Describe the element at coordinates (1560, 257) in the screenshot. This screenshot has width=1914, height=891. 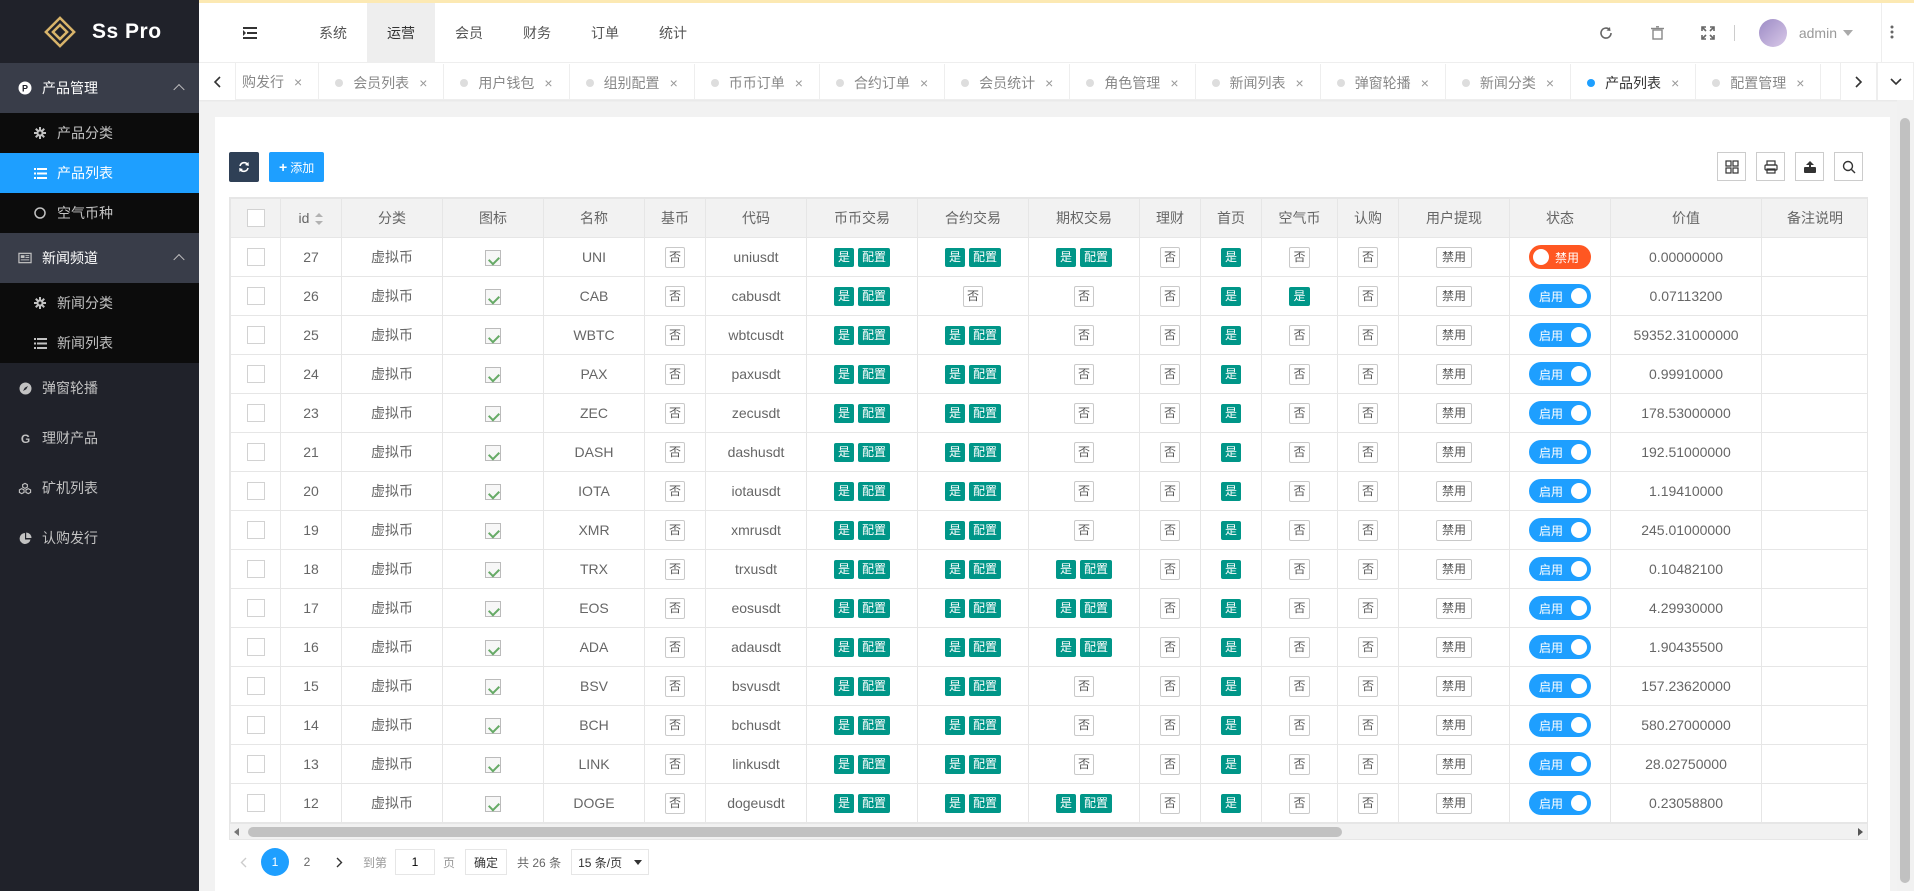
I see `status-toggle: 禁用` at that location.